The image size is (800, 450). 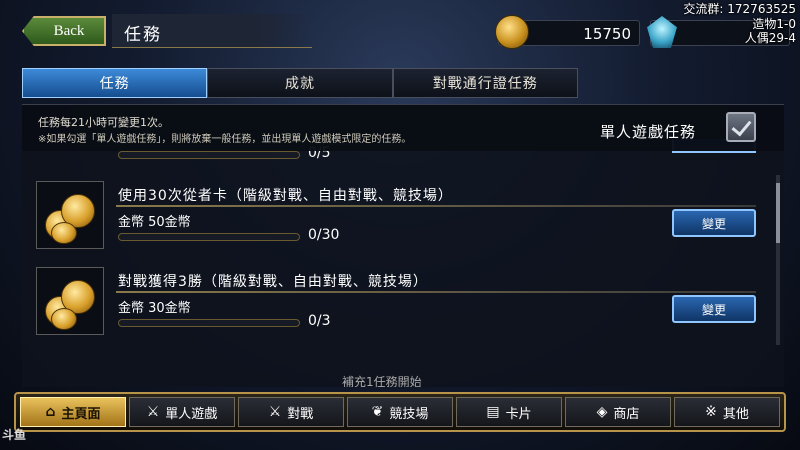 I want to click on mission-item: 對戰獲得3勝（階級對戰、自由對戰、競技場） 金幣 30金幣 0/3 變更, so click(x=398, y=302).